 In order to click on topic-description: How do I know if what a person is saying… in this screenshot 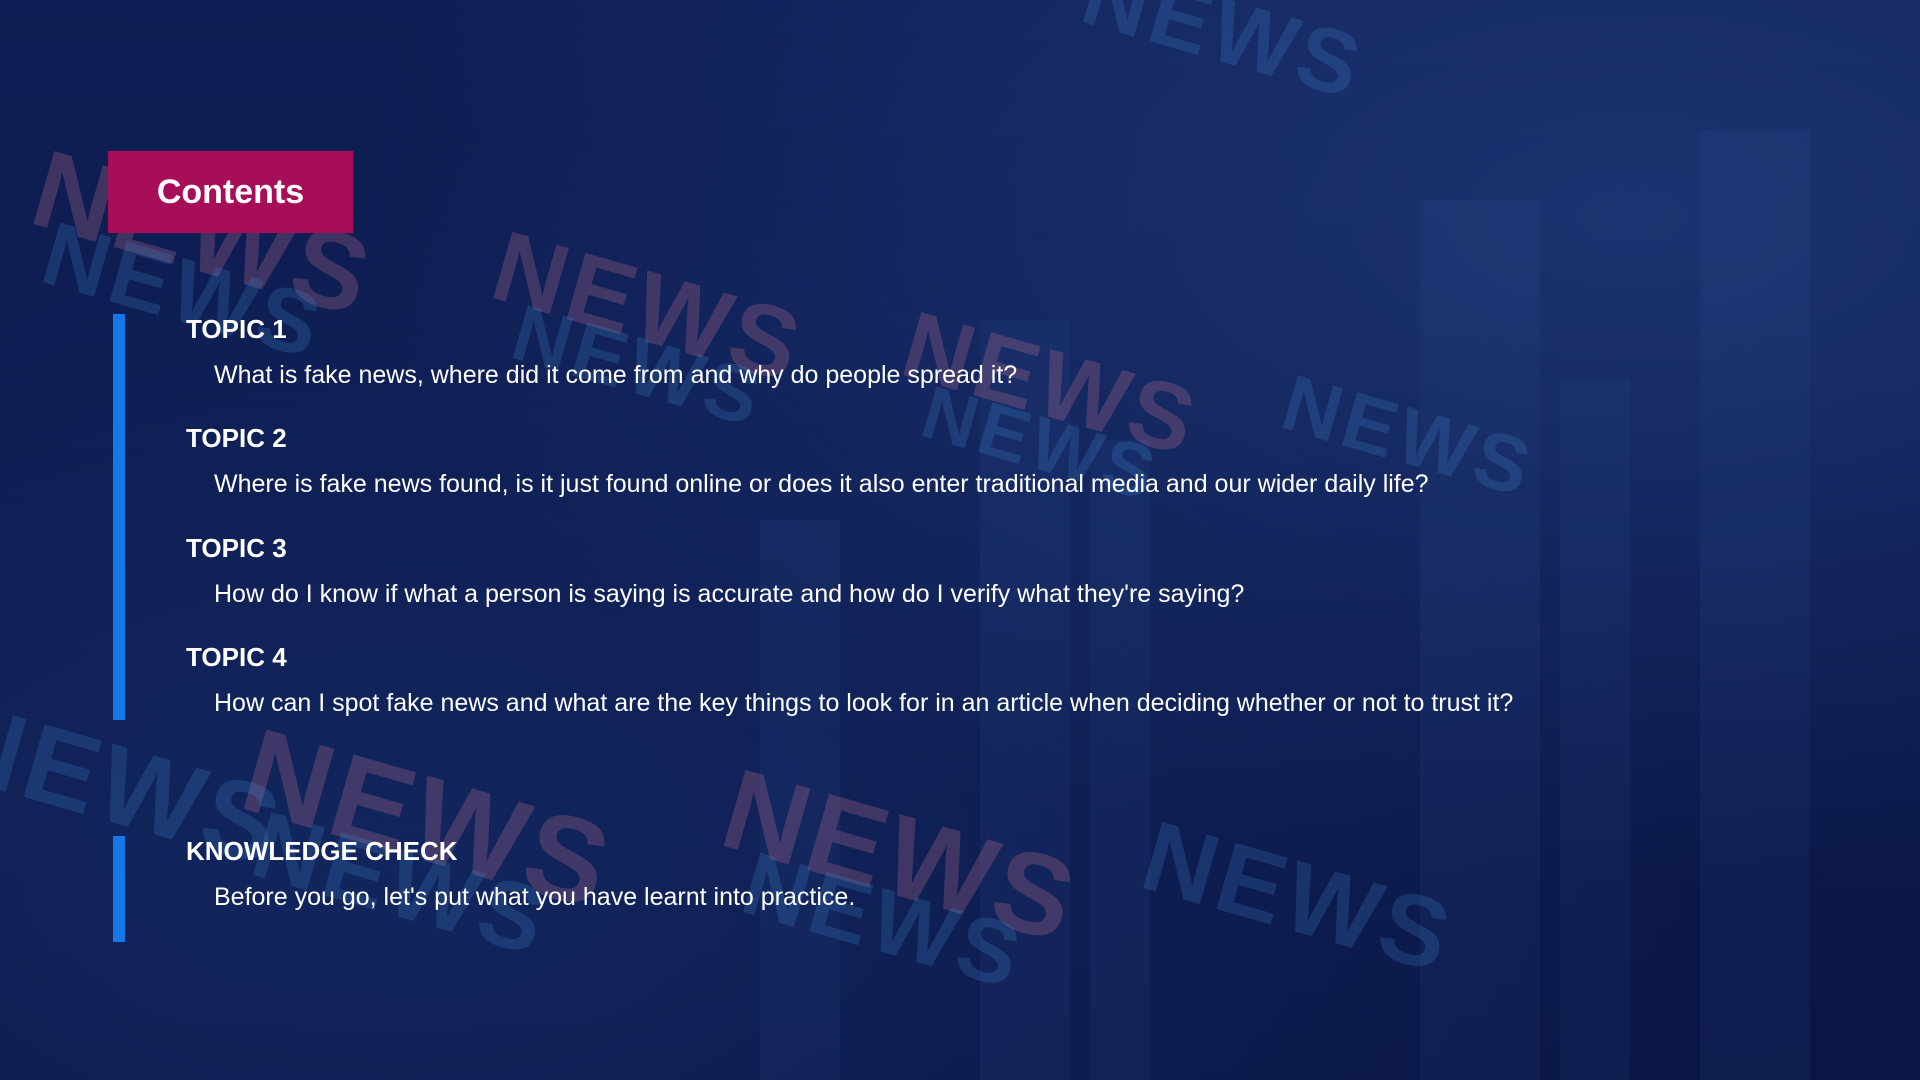, I will do `click(729, 594)`.